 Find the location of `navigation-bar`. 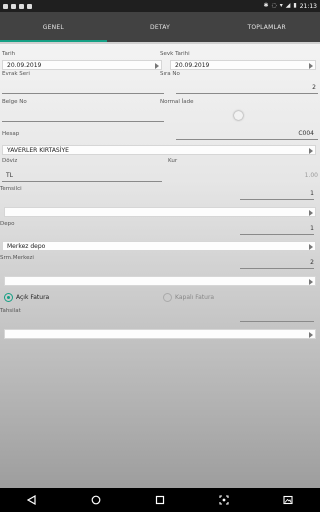

navigation-bar is located at coordinates (160, 500).